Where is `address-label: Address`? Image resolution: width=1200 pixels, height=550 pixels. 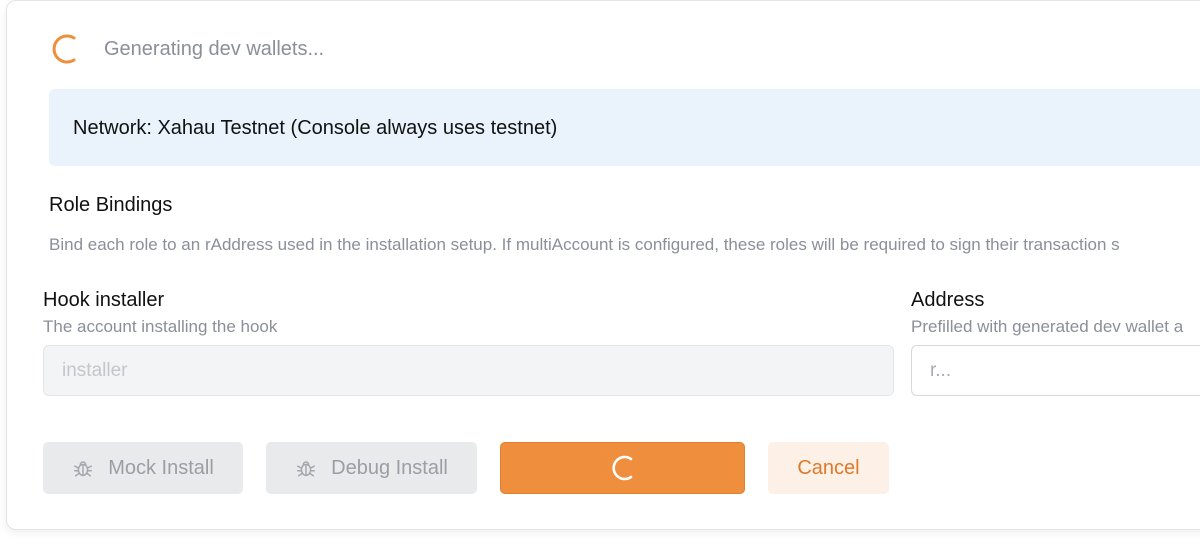 address-label: Address is located at coordinates (948, 300).